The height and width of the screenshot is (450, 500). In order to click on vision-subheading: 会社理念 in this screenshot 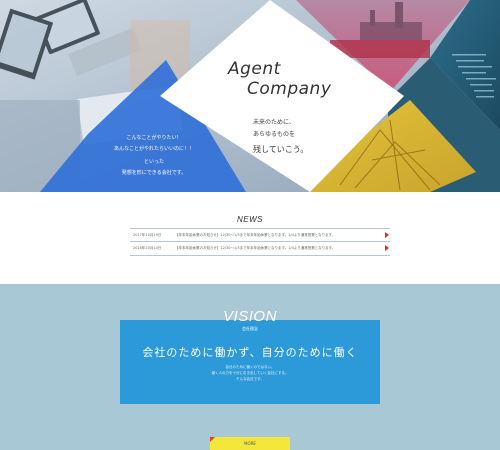, I will do `click(250, 328)`.